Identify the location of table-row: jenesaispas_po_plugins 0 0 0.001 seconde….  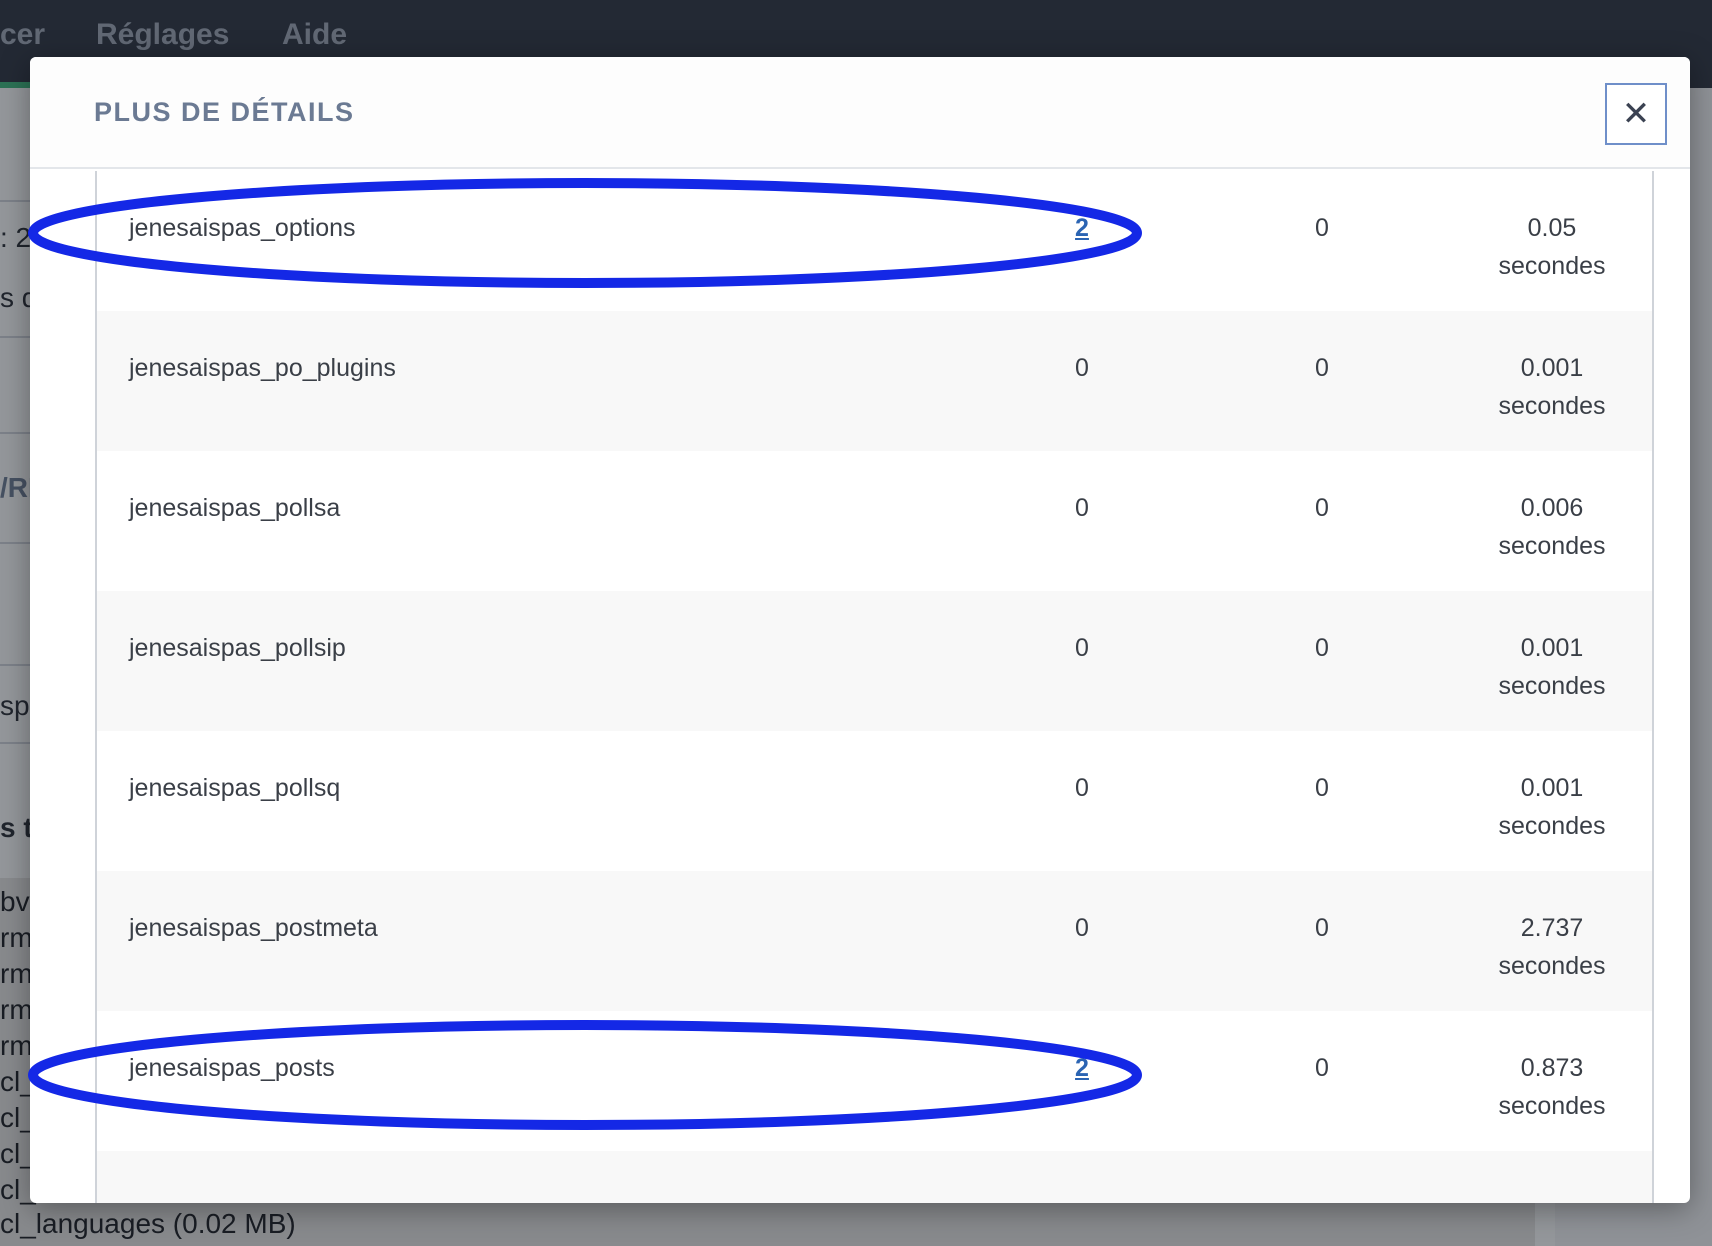
(874, 381).